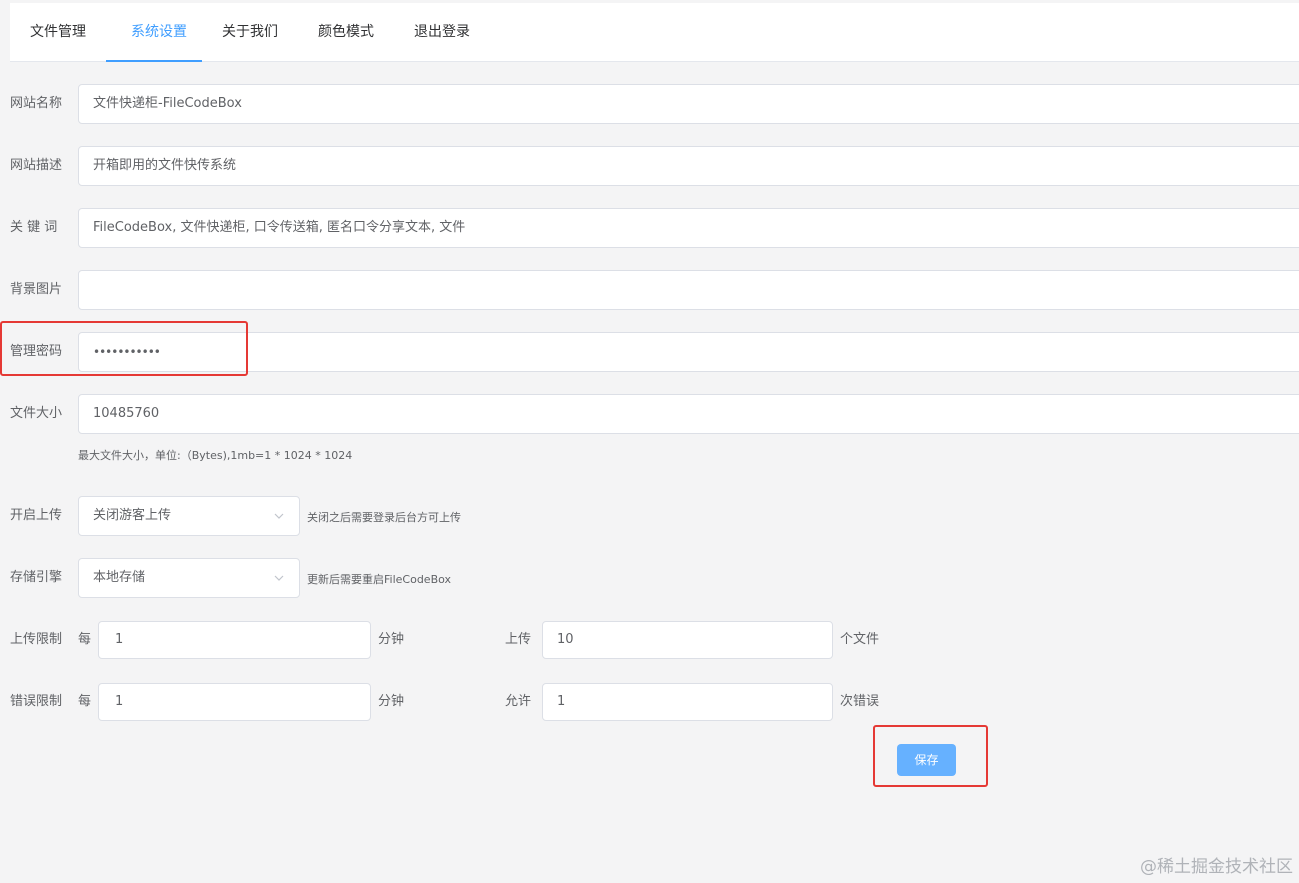 This screenshot has height=883, width=1299. Describe the element at coordinates (36, 103) in the screenshot. I see `site-name-label: 网站名称` at that location.